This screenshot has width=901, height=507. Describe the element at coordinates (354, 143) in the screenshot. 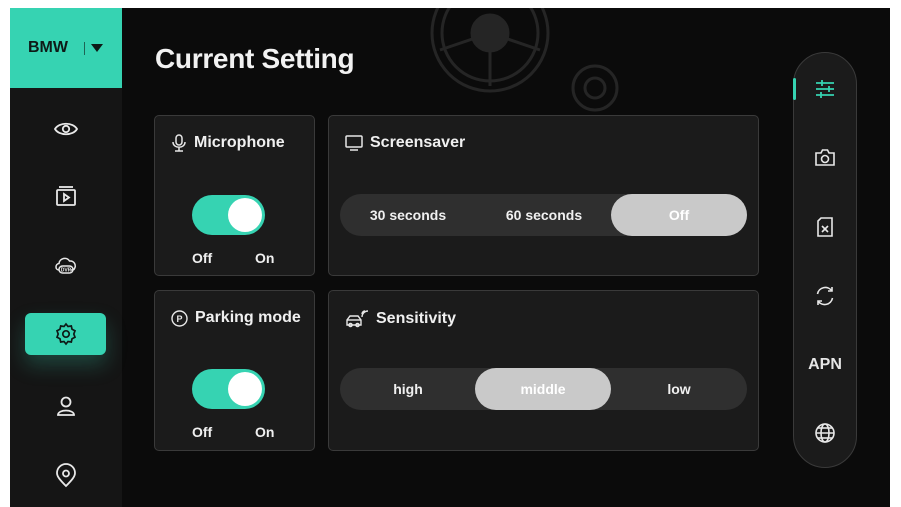

I see `monitor-icon` at that location.